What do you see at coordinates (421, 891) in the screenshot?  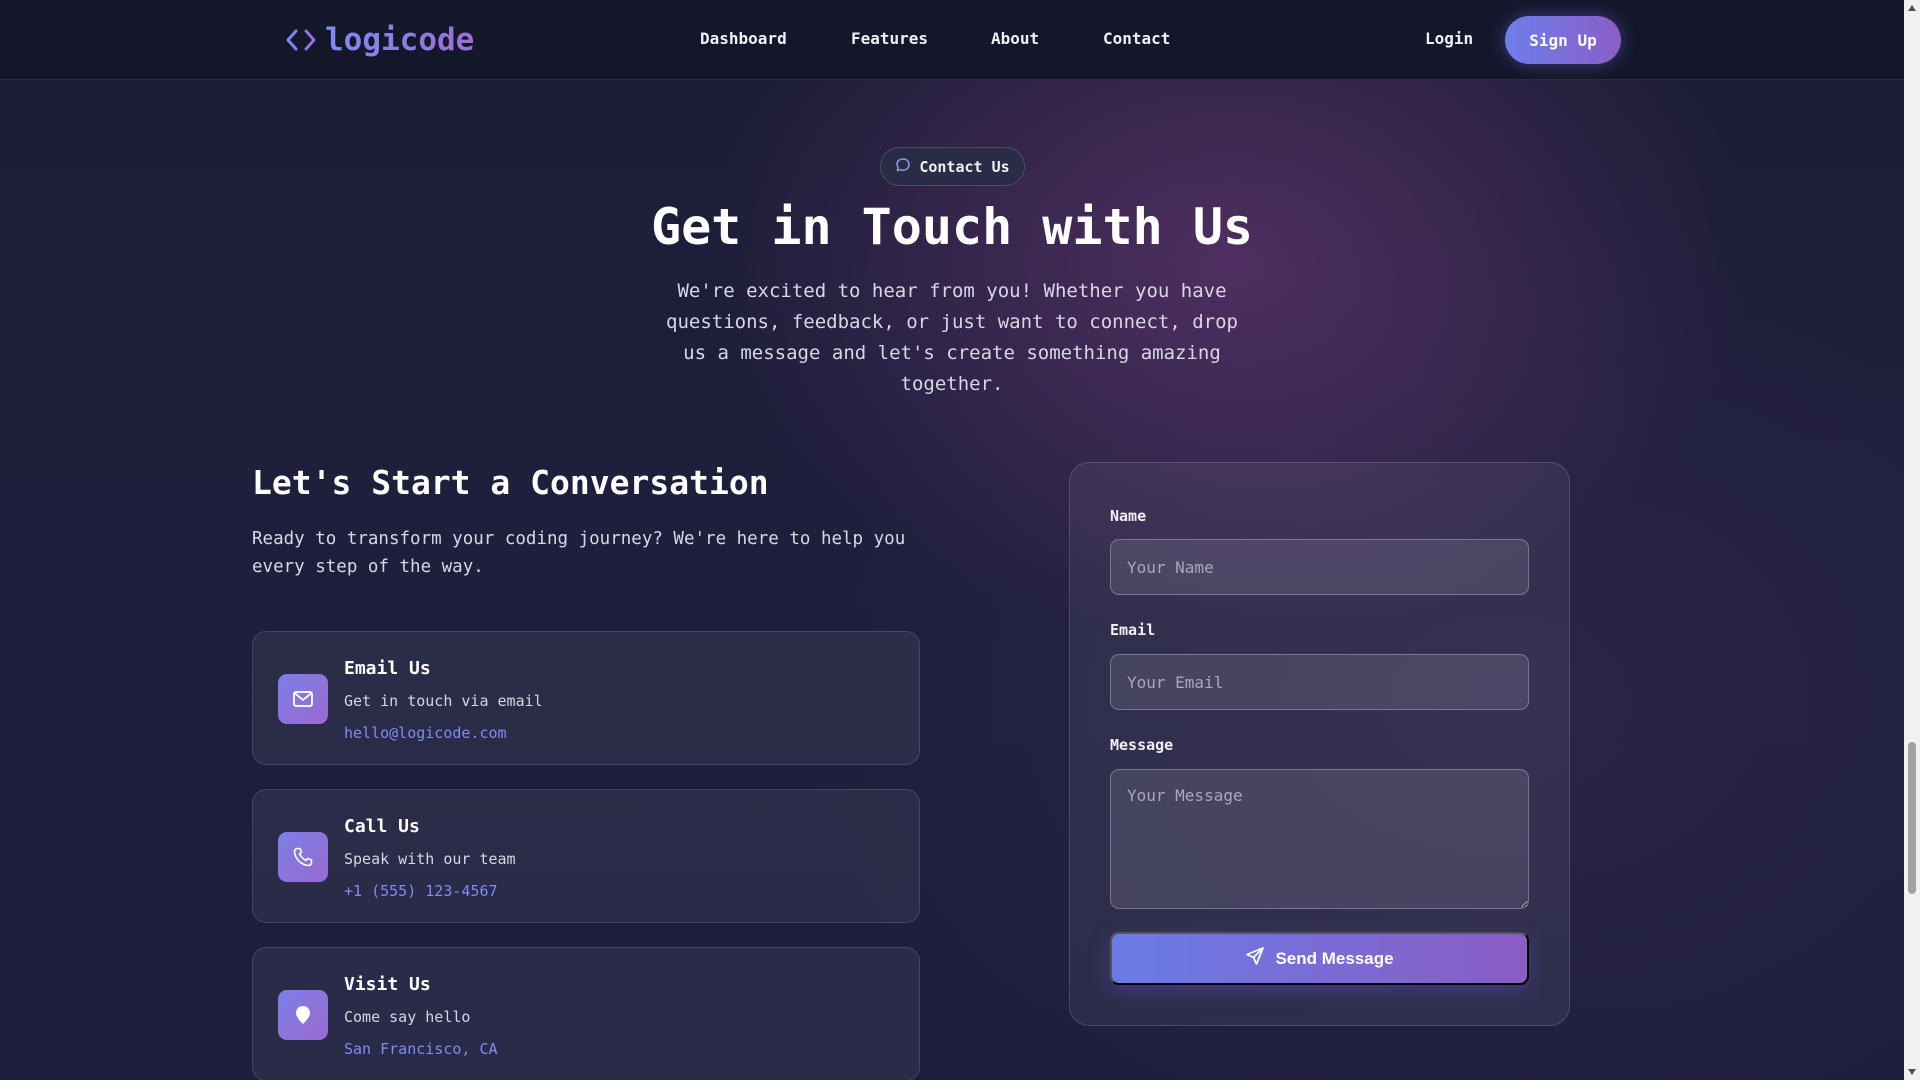 I see `phone-link: +1 (555) 123-4567` at bounding box center [421, 891].